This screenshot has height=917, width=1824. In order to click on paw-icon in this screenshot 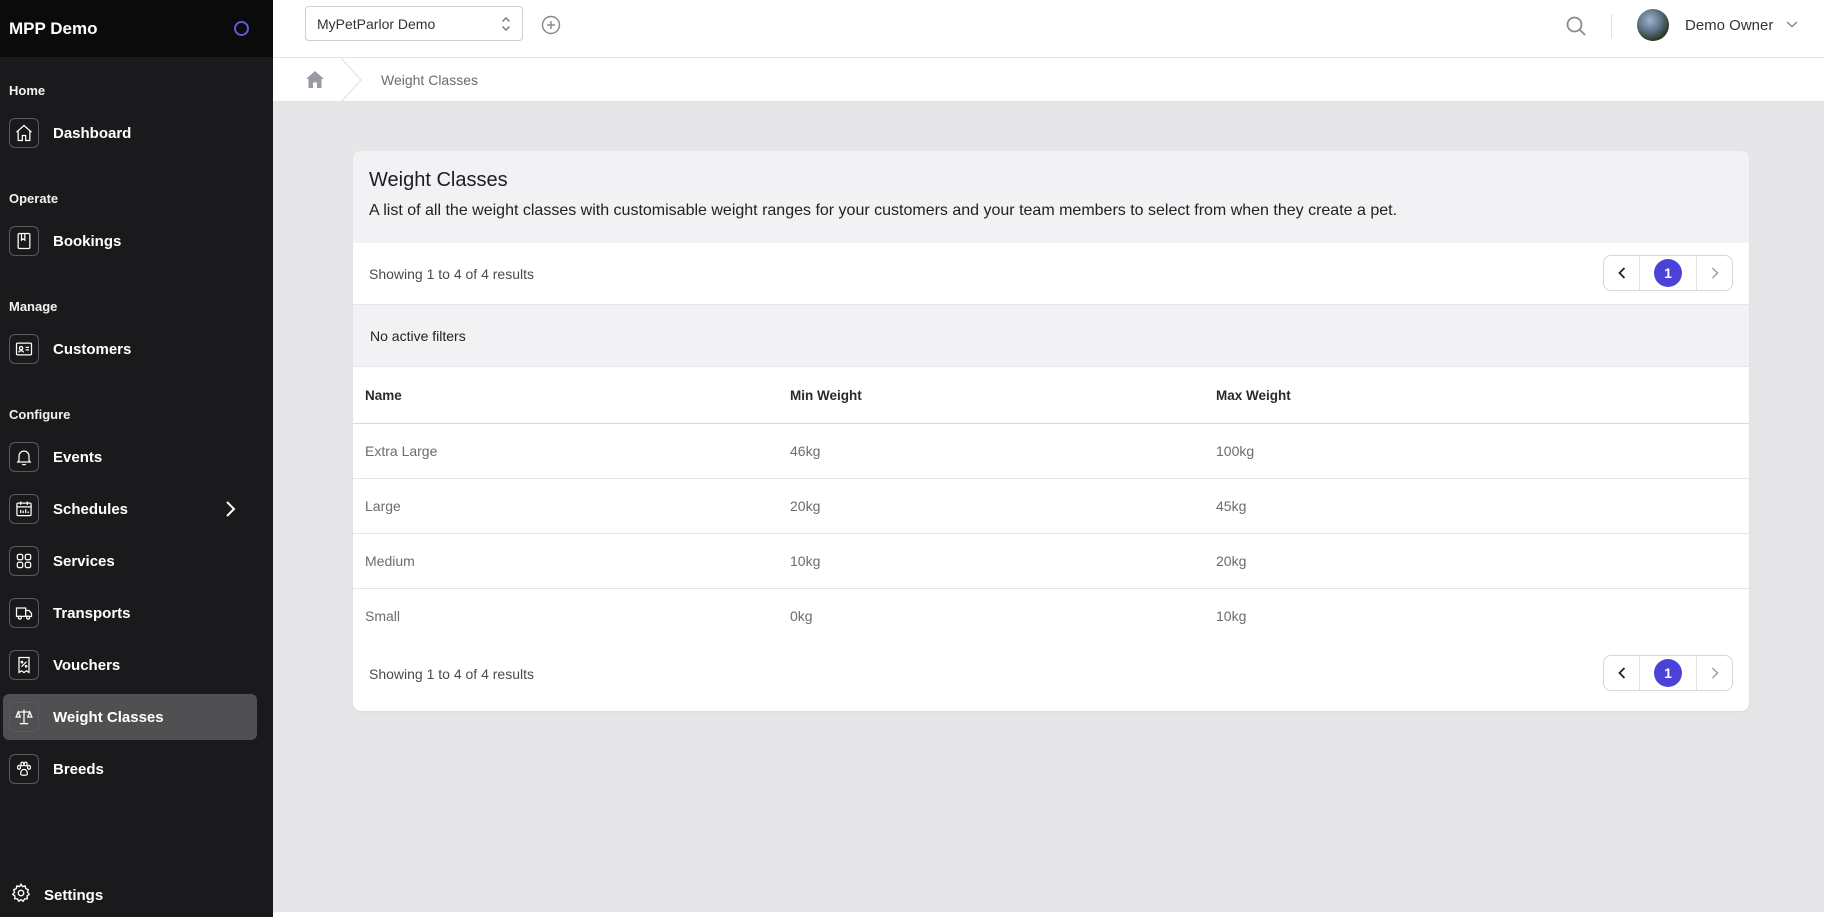, I will do `click(24, 769)`.